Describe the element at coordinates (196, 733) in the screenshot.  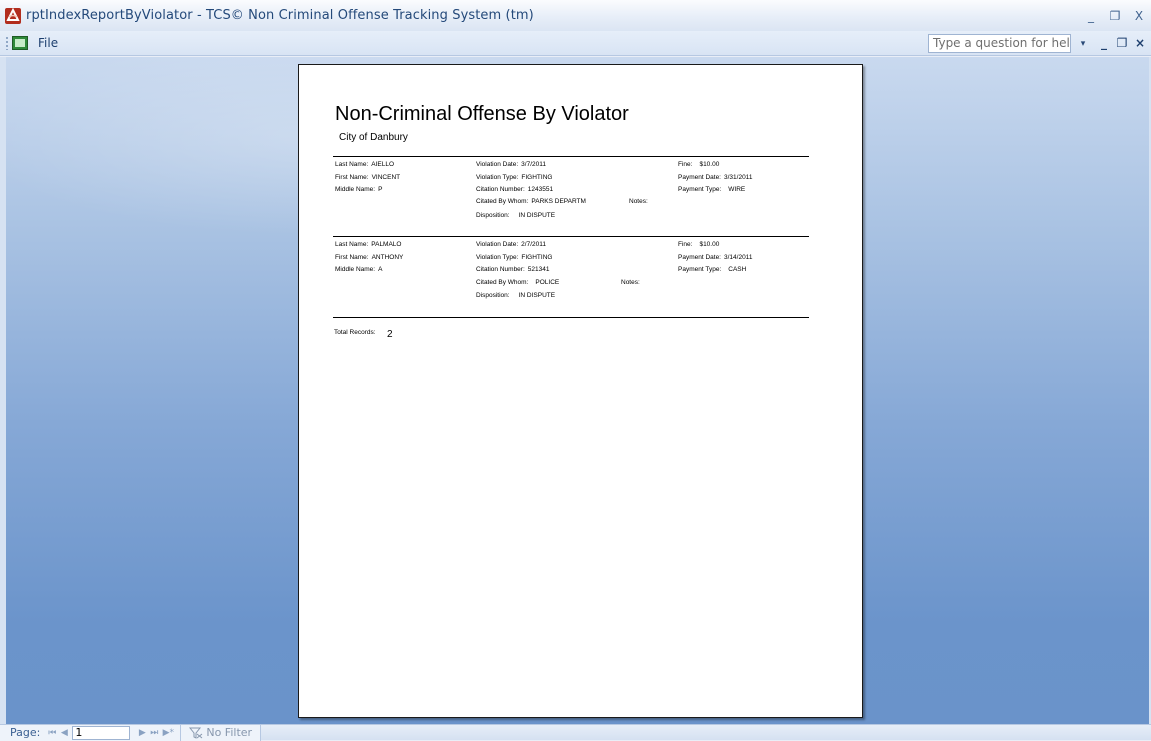
I see `no-filter-icon` at that location.